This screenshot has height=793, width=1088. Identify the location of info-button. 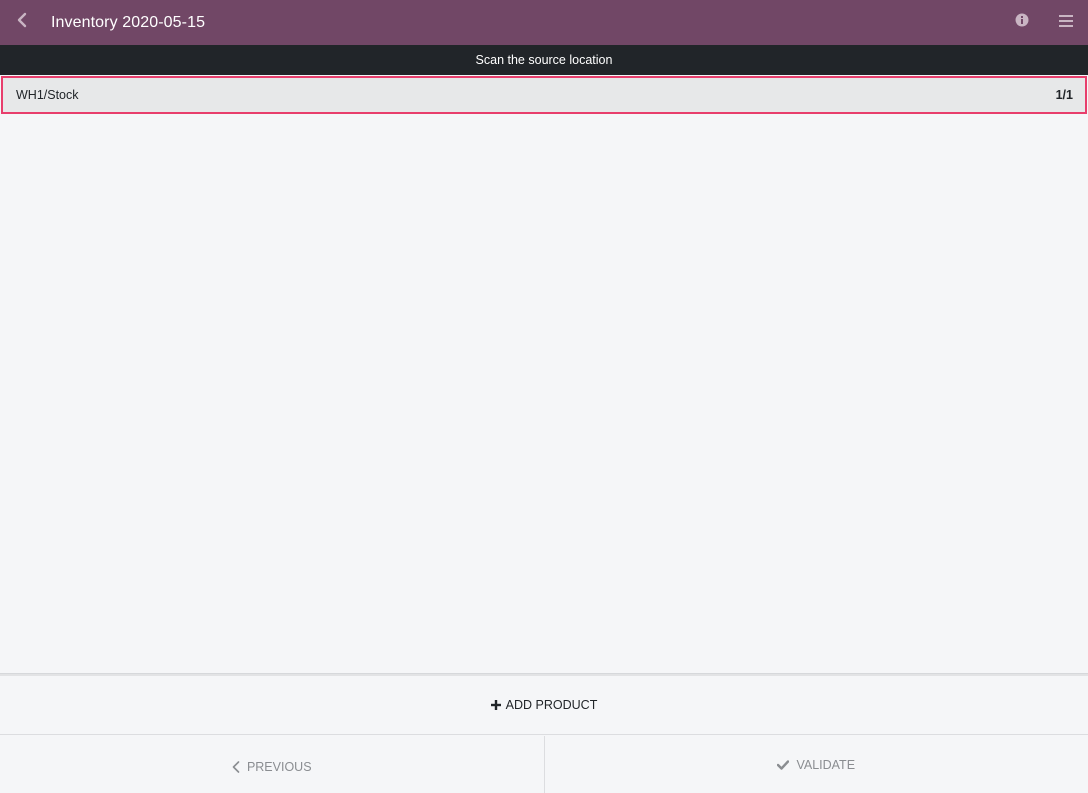
(1022, 22).